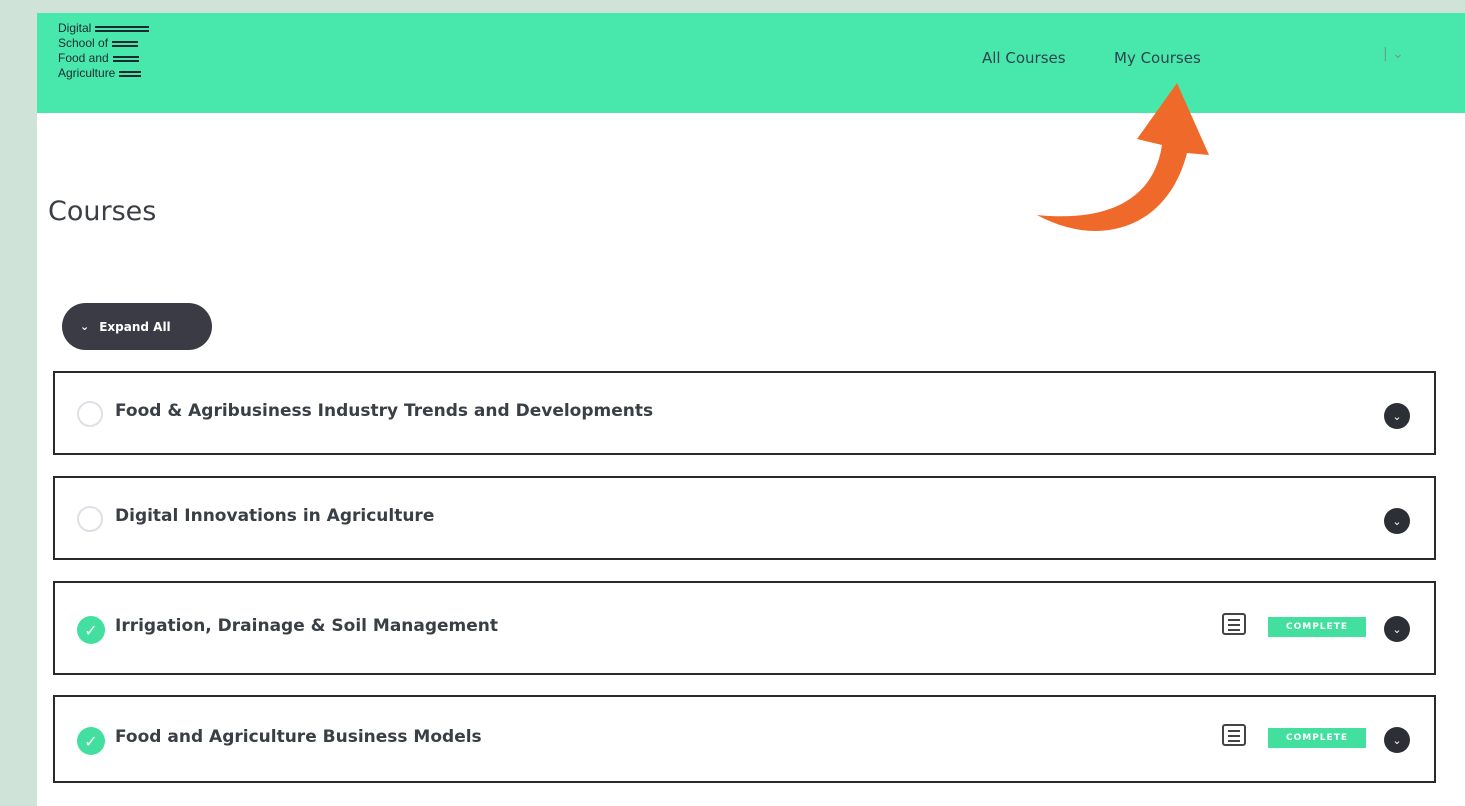 This screenshot has height=806, width=1465. I want to click on page-title: Courses, so click(102, 211).